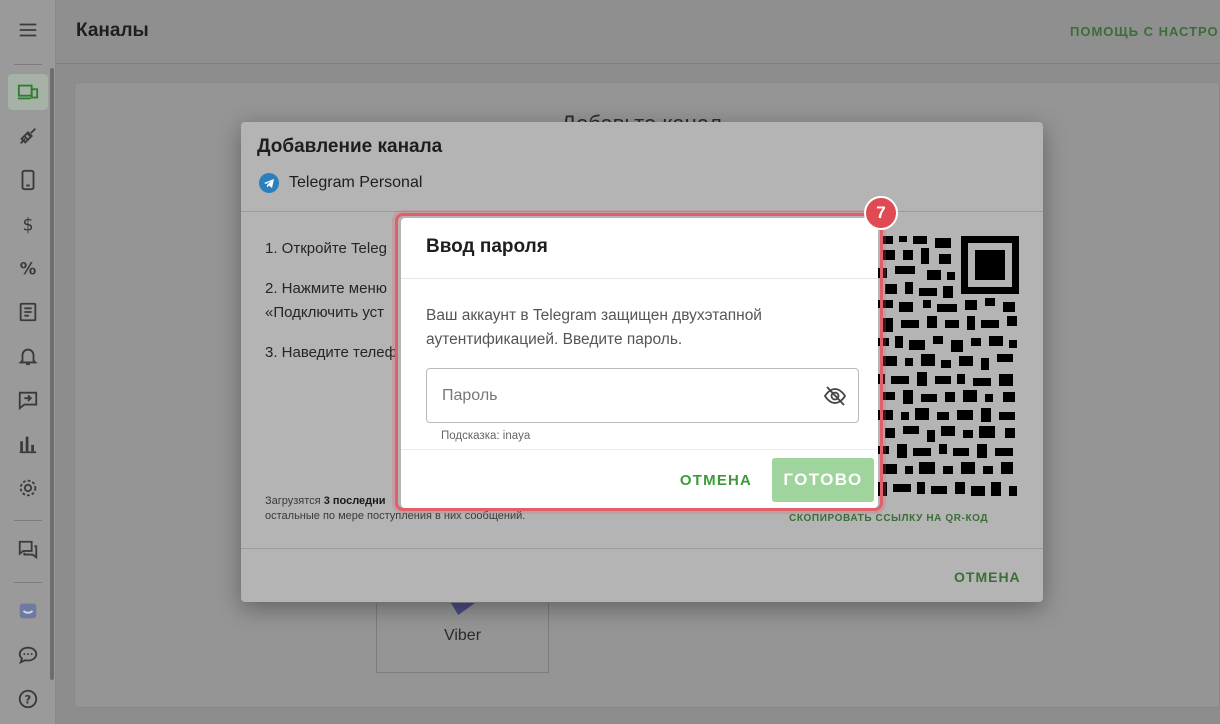 The image size is (1220, 724). I want to click on password-hint: Подсказка: inaya, so click(486, 436).